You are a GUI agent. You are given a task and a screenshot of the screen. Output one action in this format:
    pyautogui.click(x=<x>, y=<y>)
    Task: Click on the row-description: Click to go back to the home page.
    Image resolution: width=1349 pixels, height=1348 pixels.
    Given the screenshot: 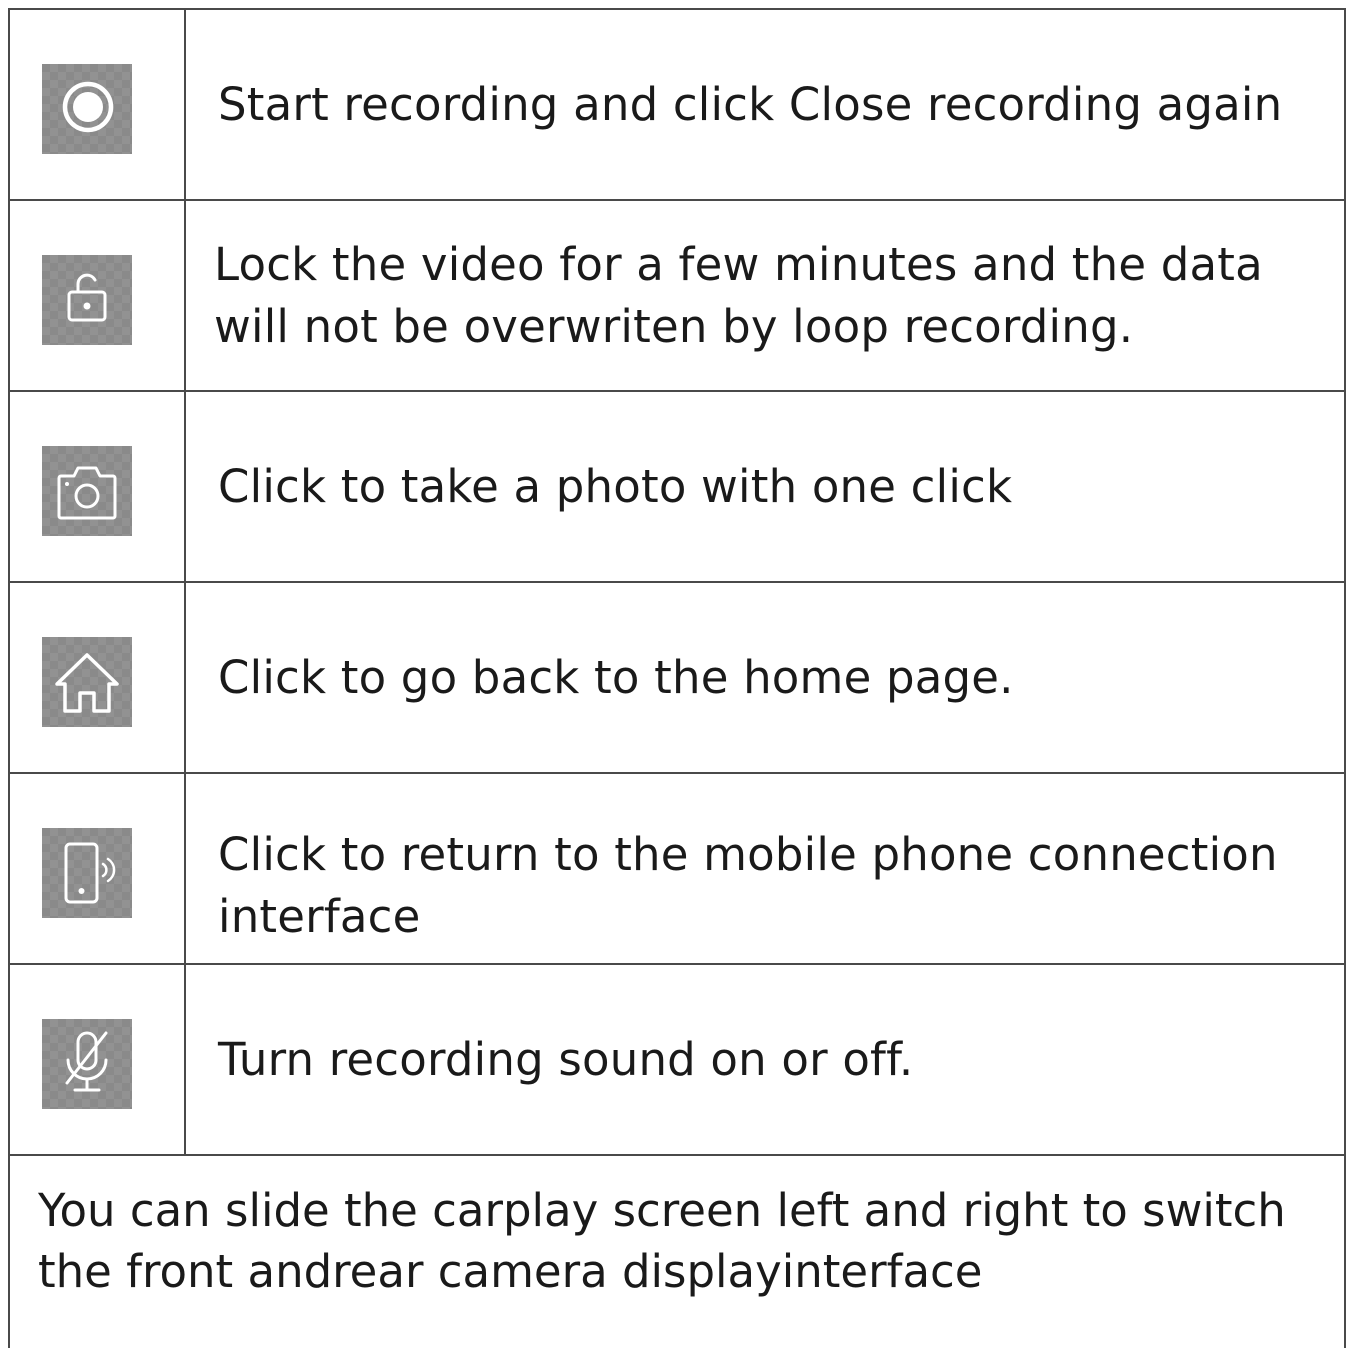 What is the action you would take?
    pyautogui.click(x=616, y=677)
    